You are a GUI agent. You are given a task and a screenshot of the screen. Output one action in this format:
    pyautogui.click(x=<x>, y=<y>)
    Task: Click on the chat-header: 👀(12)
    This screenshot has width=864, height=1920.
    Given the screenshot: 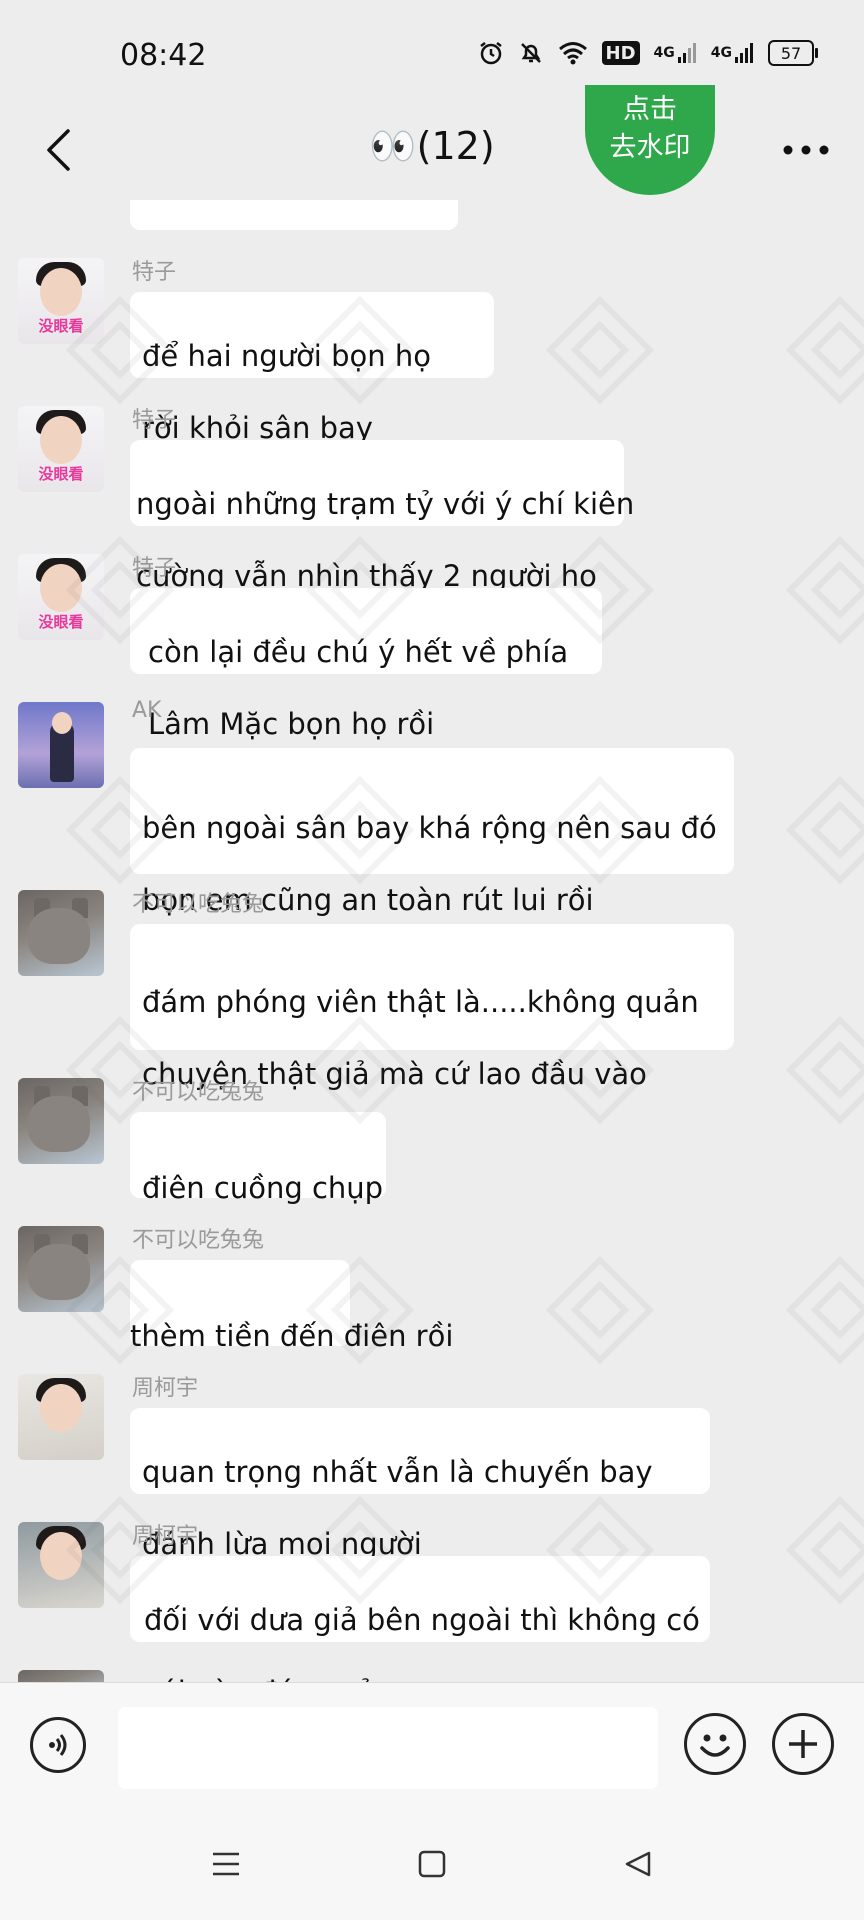 What is the action you would take?
    pyautogui.click(x=432, y=150)
    